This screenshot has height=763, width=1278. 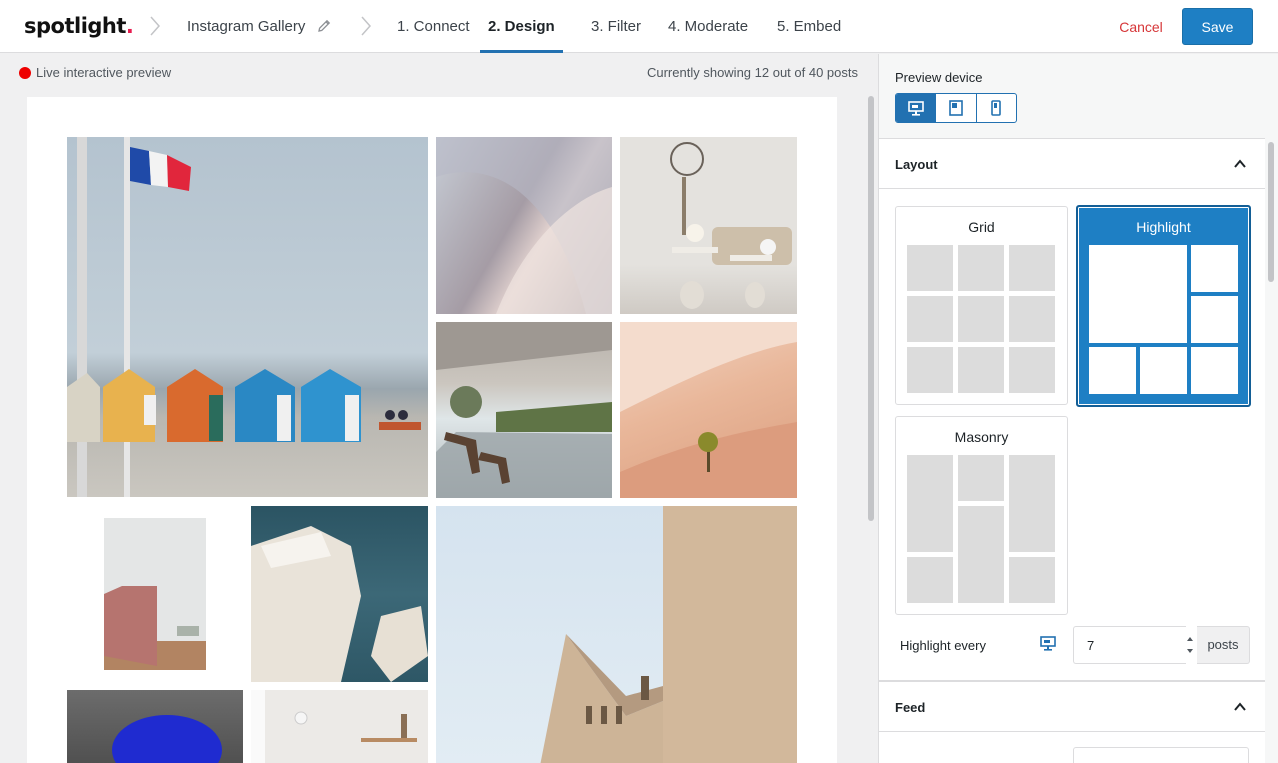 I want to click on device-desktop-button, so click(x=916, y=108).